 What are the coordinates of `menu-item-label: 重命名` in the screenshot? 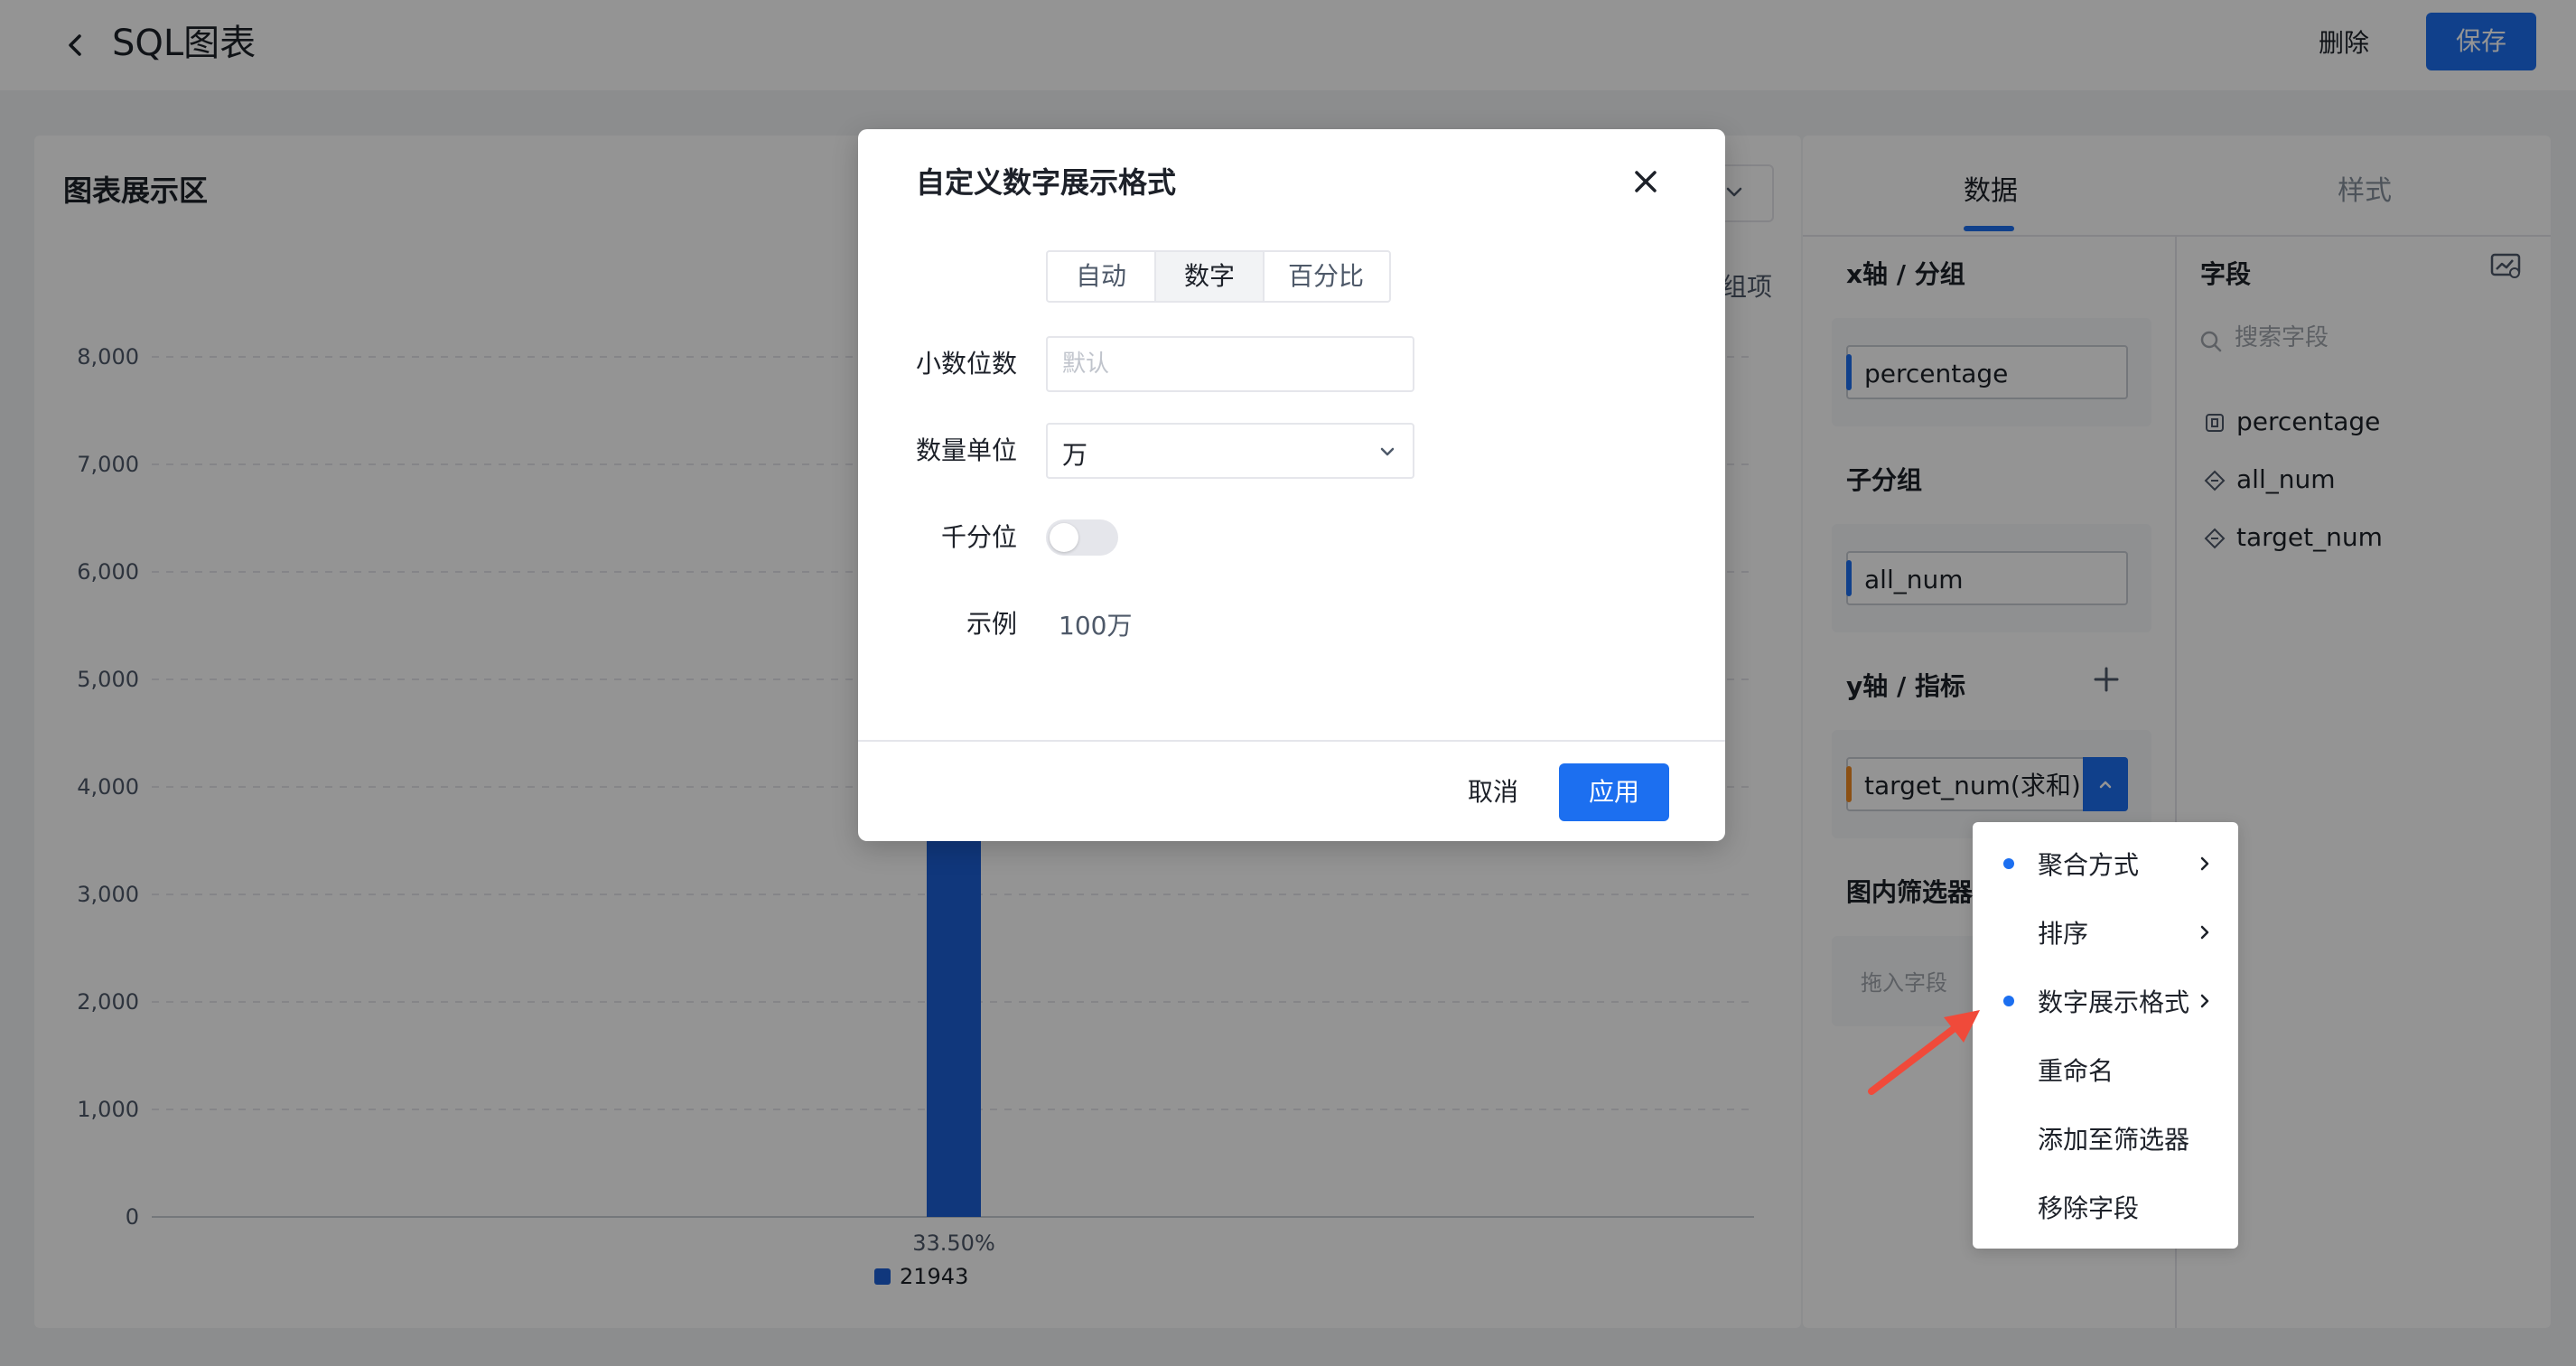 It's located at (2076, 1071).